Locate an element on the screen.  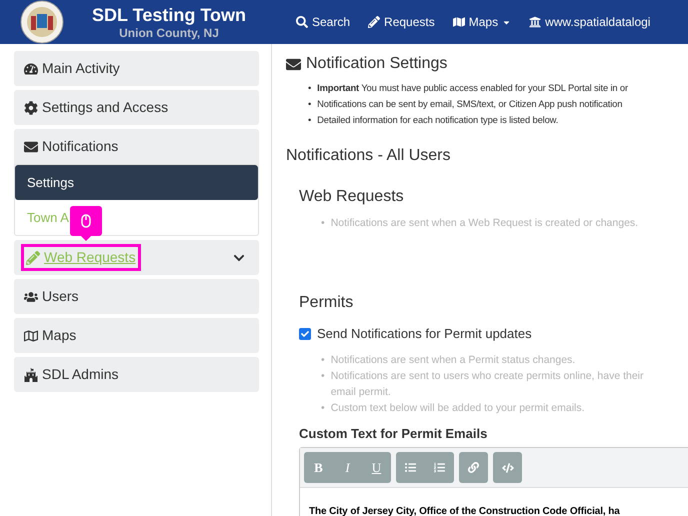
bullet-text: Important You must have public access enabled for your SDL Portal site in or is located at coordinates (472, 88).